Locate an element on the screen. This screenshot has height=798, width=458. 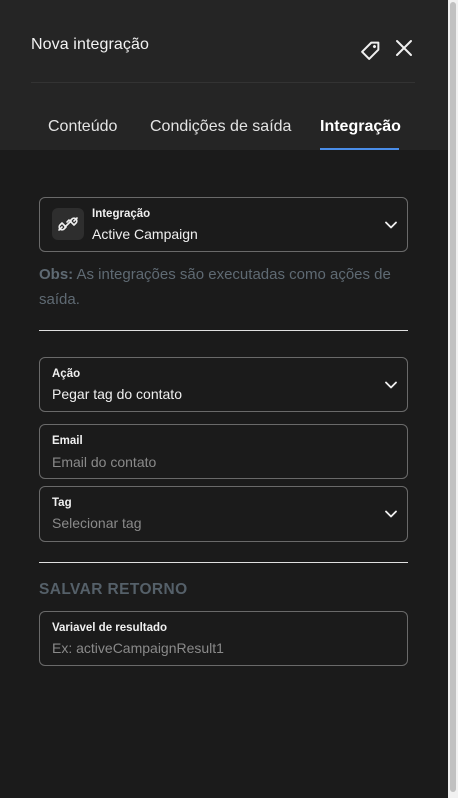
tab-conteudo: Conteúdo is located at coordinates (82, 127).